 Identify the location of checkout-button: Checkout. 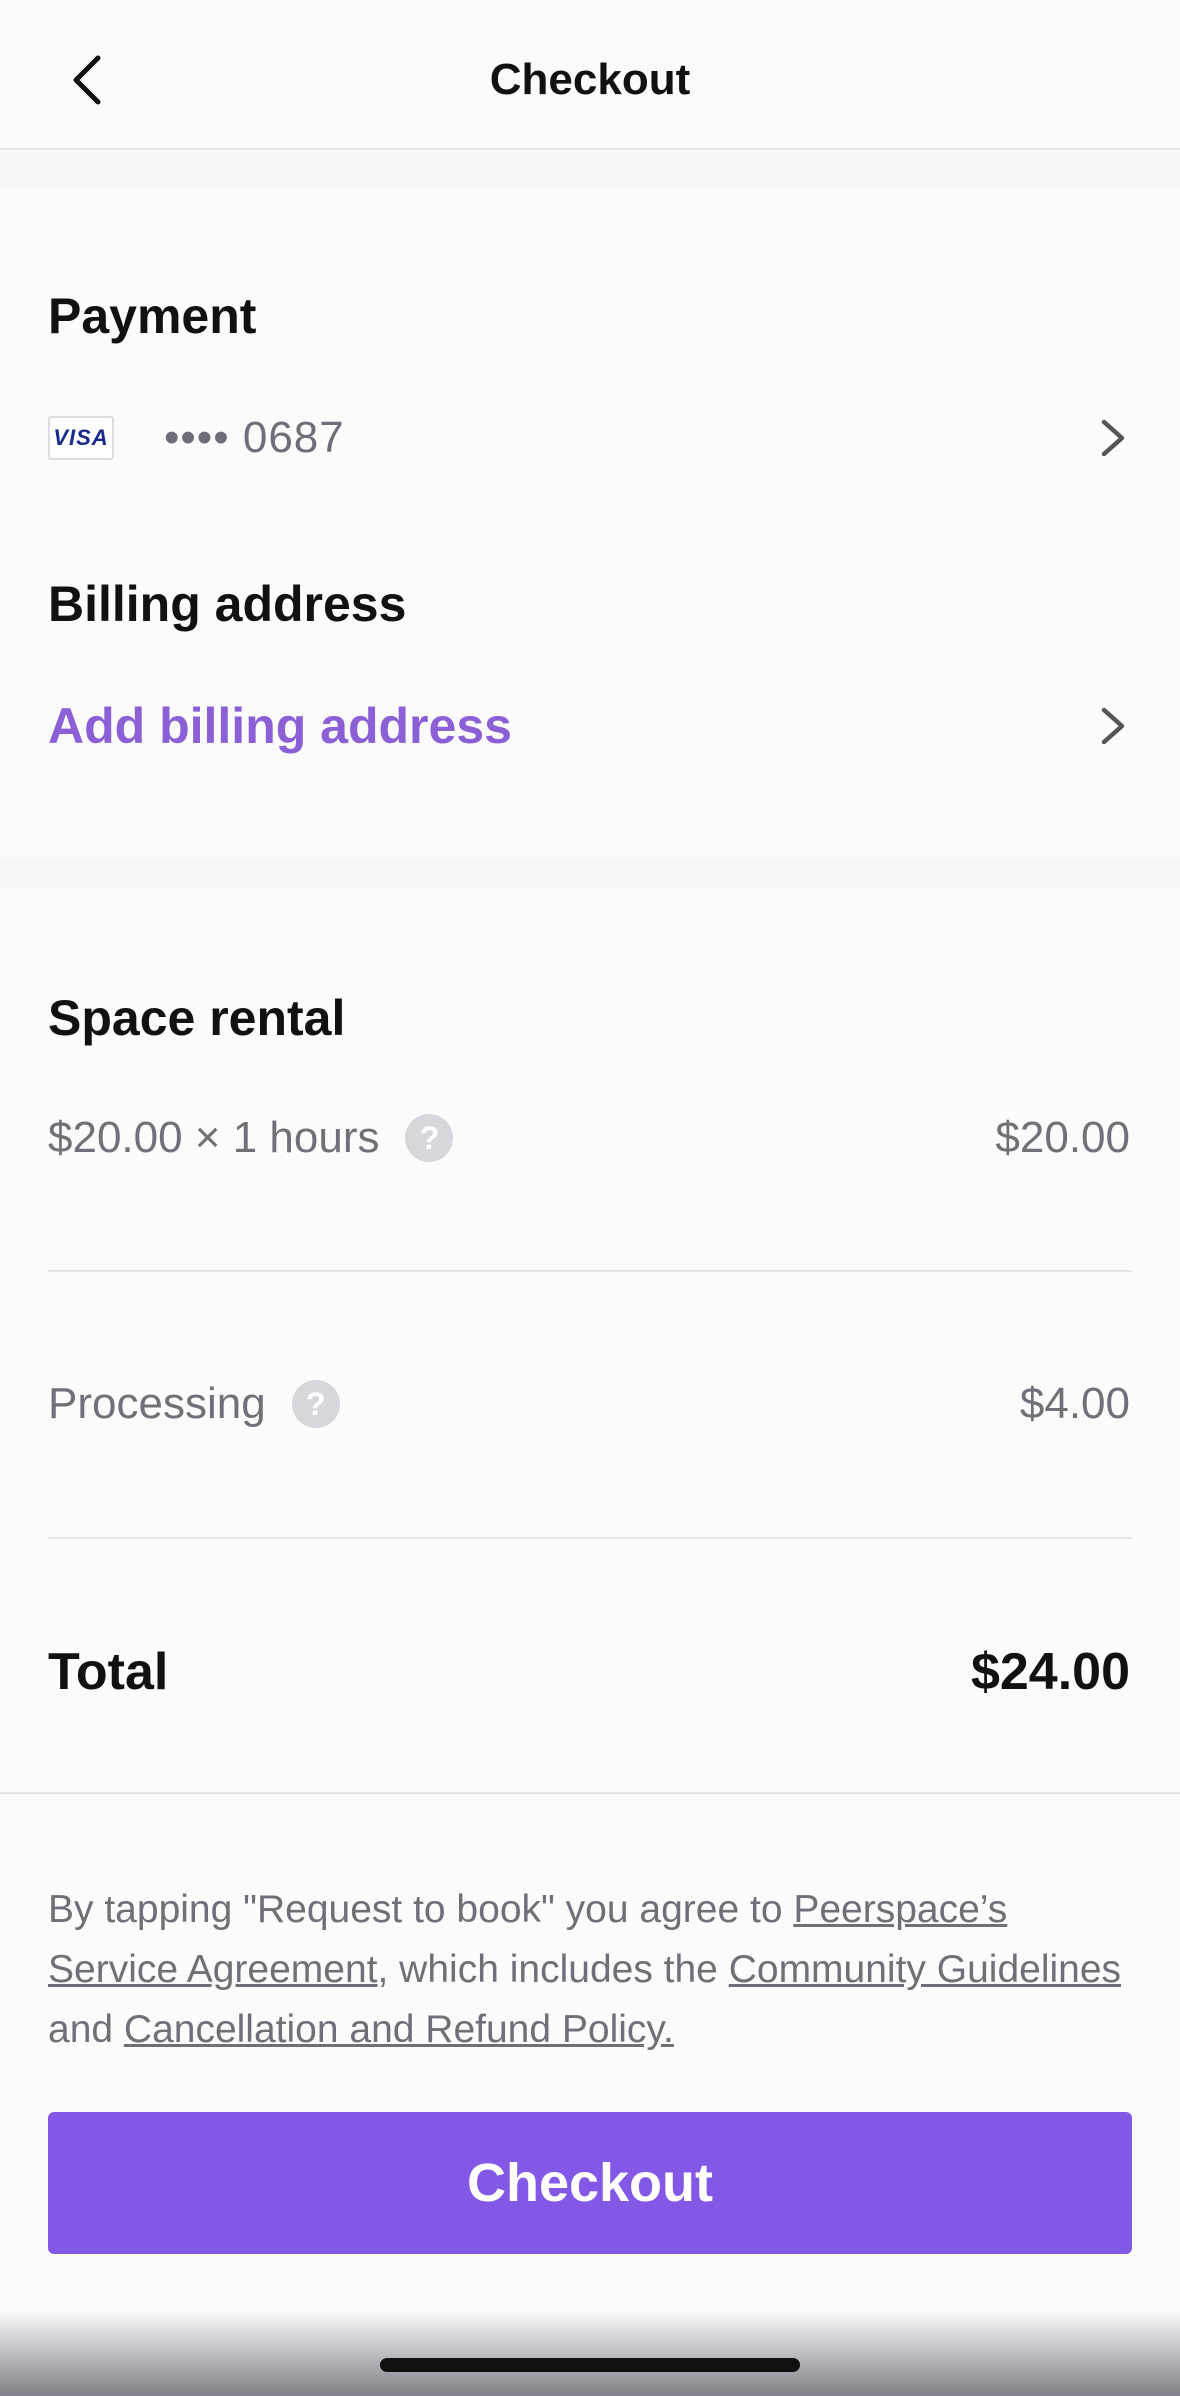
(590, 2183).